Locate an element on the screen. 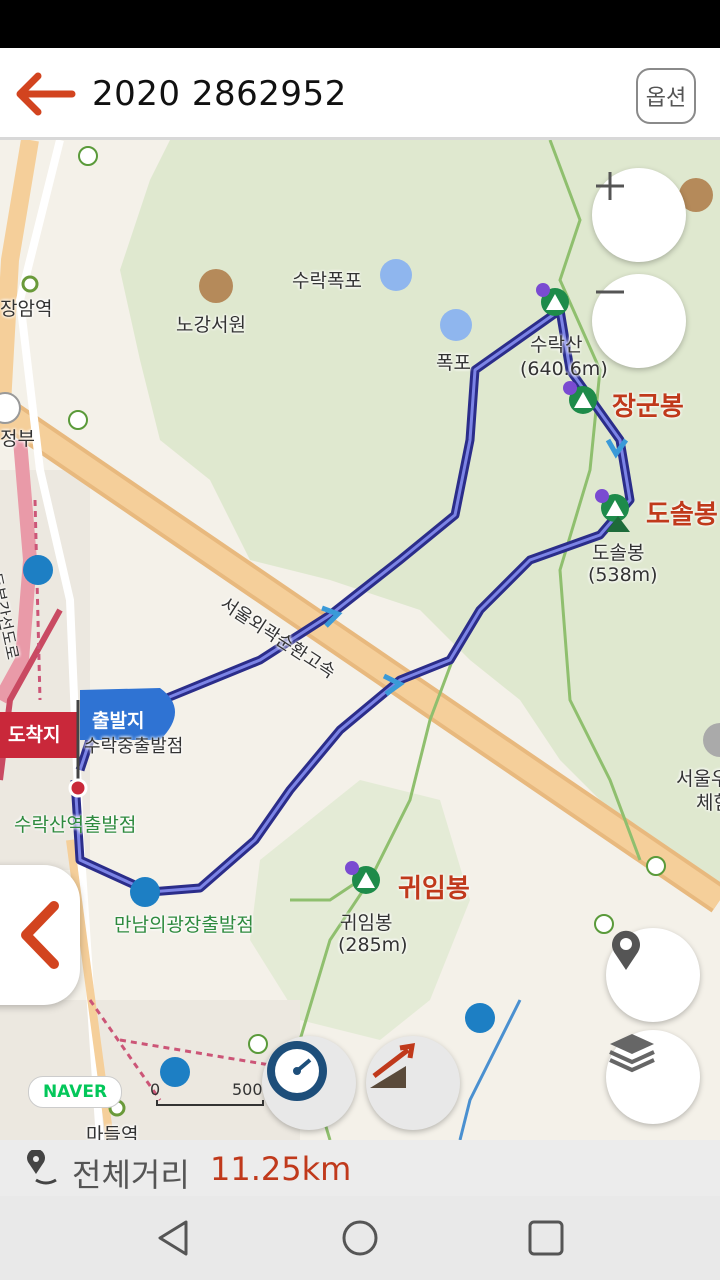  speedometer-icon is located at coordinates (297, 1071).